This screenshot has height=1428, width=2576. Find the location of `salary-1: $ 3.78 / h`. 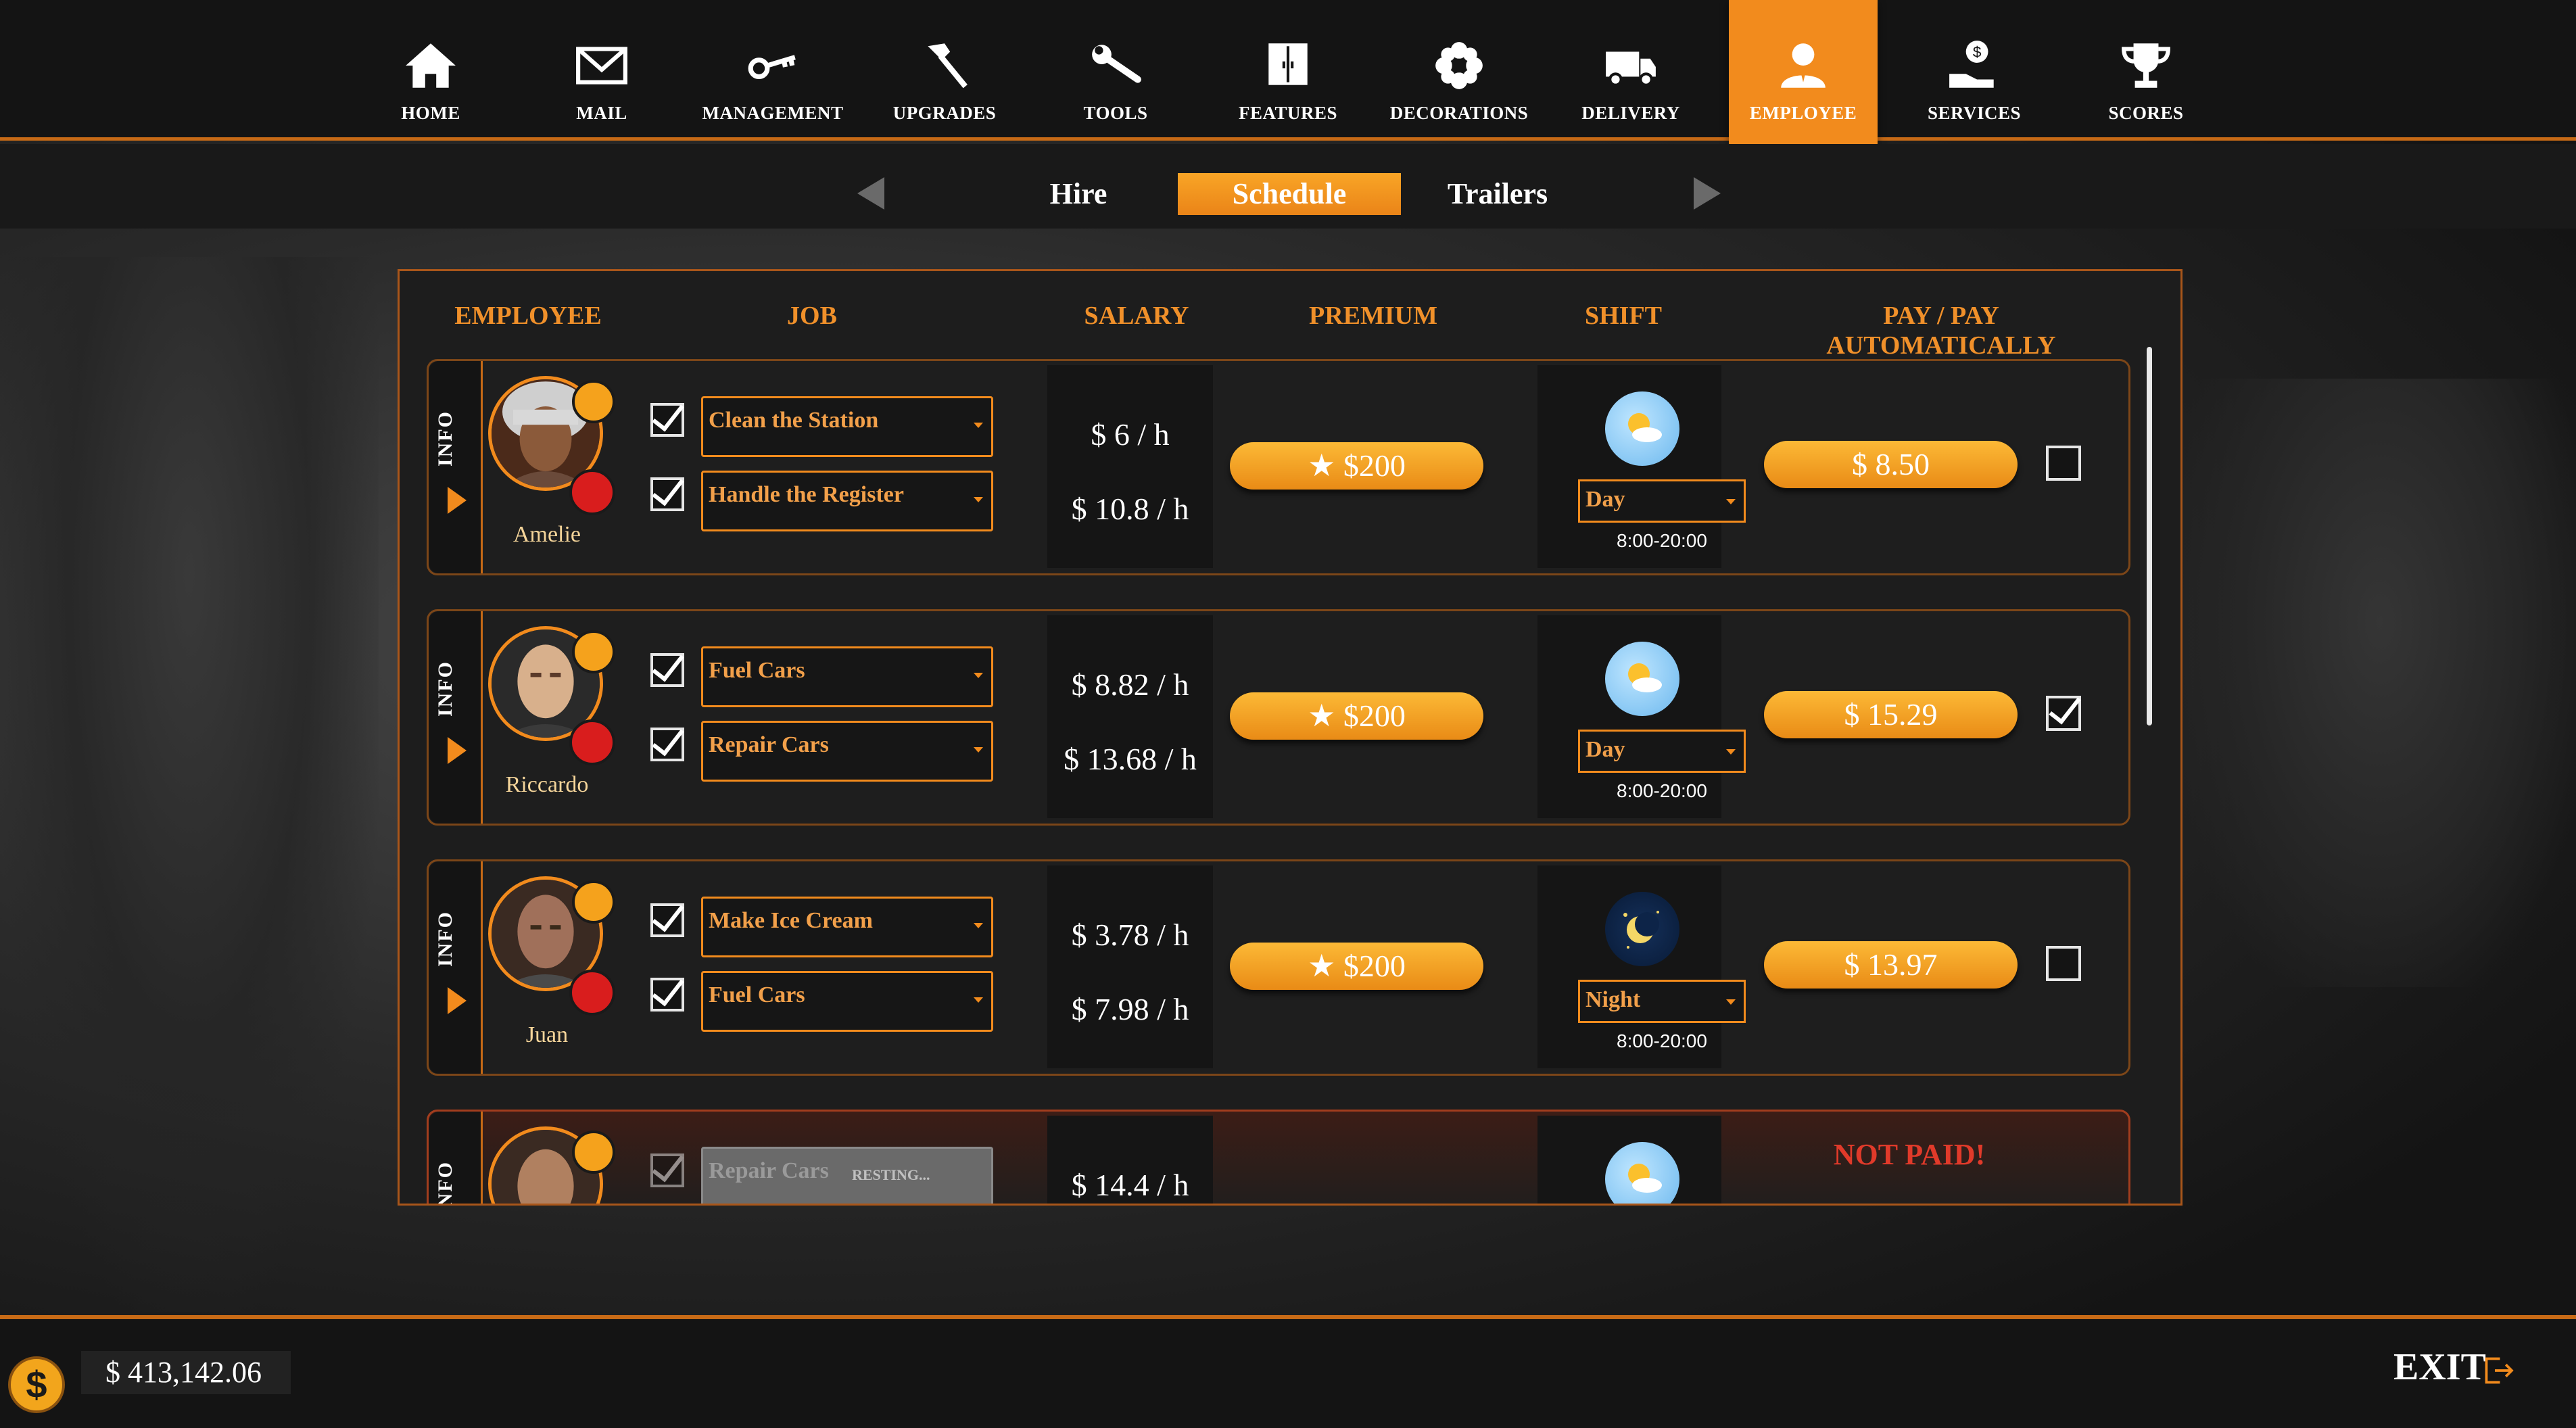

salary-1: $ 3.78 / h is located at coordinates (1130, 935).